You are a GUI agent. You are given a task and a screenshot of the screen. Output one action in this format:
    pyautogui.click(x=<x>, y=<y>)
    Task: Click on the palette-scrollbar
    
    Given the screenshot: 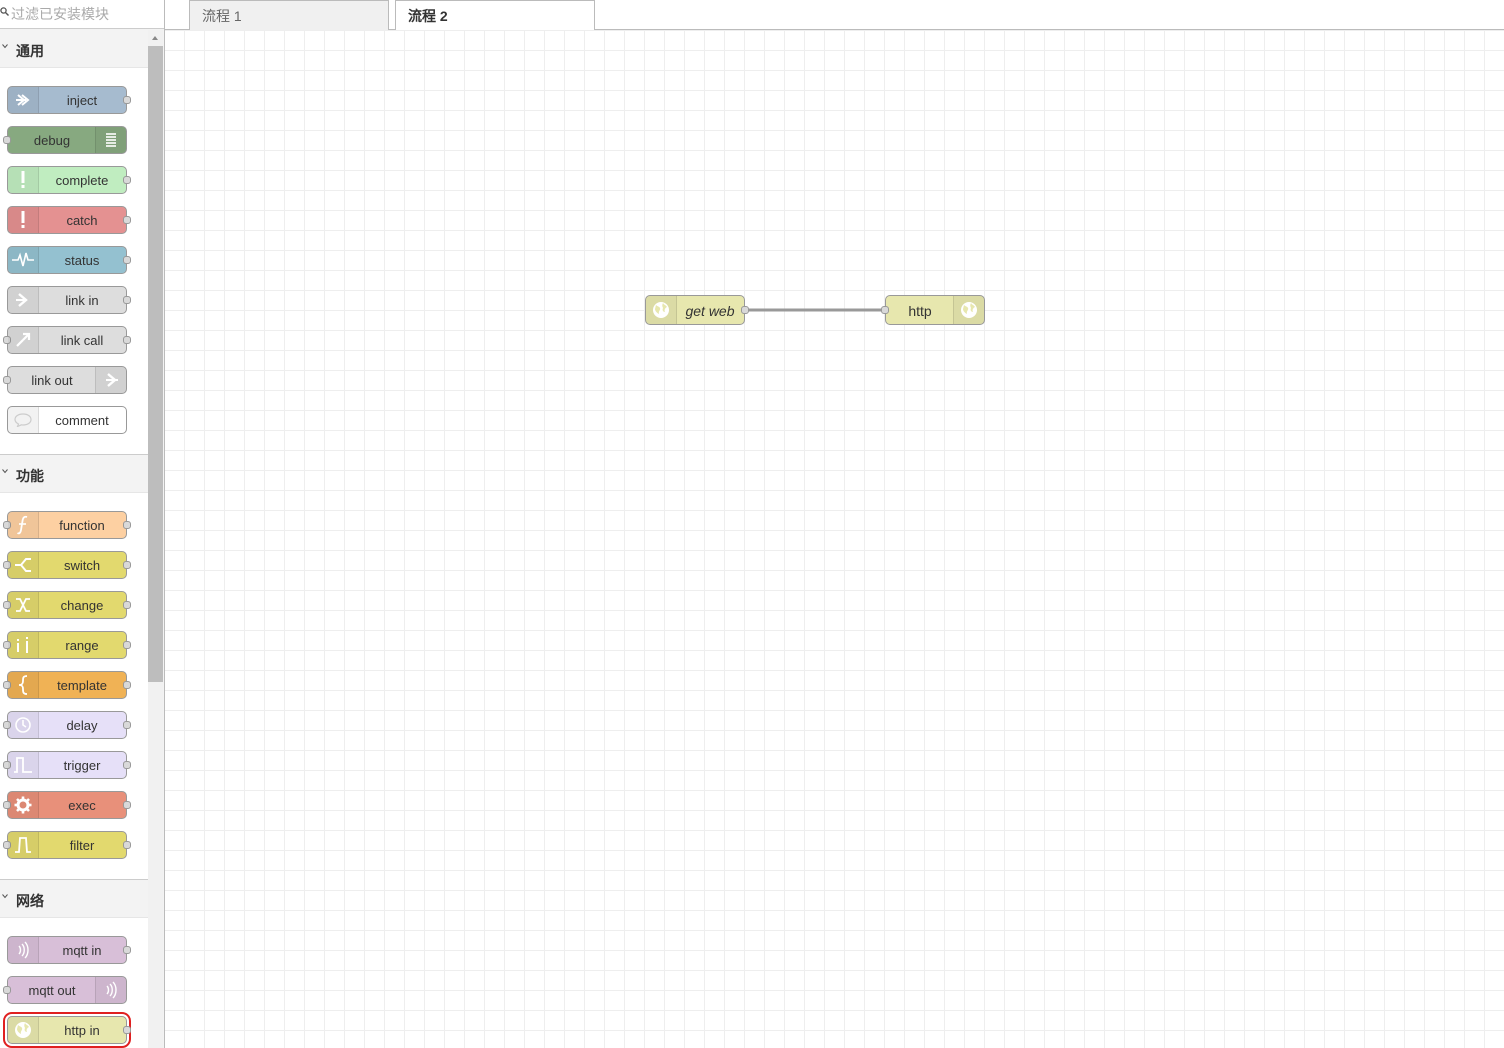 What is the action you would take?
    pyautogui.click(x=155, y=539)
    